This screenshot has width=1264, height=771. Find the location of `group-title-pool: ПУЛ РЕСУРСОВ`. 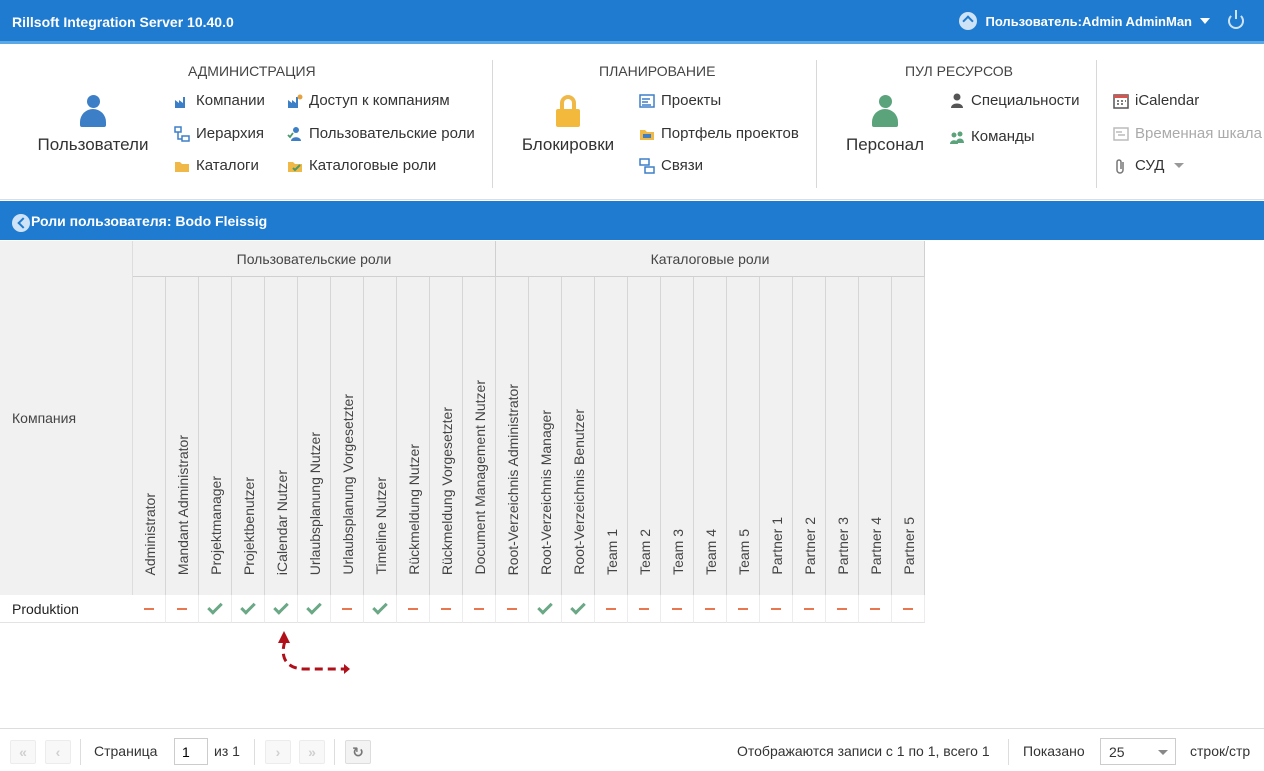

group-title-pool: ПУЛ РЕСУРСОВ is located at coordinates (959, 71).